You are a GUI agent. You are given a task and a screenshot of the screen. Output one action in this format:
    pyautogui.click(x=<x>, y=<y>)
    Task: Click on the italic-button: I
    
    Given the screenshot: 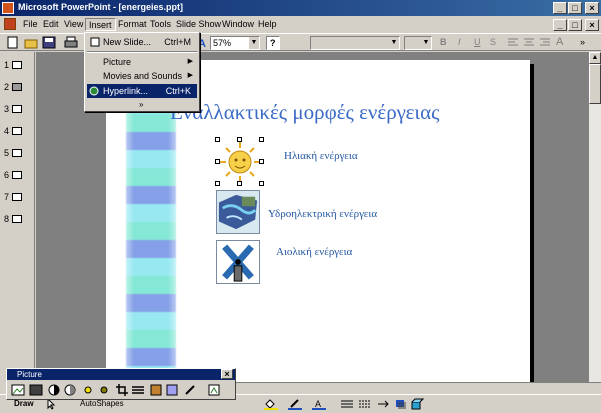 What is the action you would take?
    pyautogui.click(x=459, y=42)
    